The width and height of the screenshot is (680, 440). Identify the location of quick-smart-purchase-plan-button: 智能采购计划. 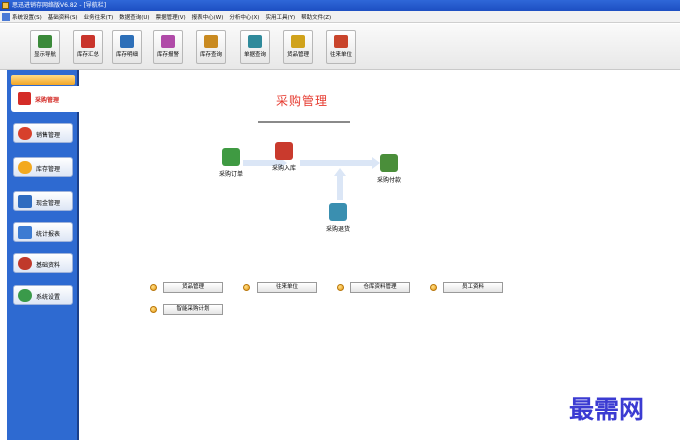
(193, 309).